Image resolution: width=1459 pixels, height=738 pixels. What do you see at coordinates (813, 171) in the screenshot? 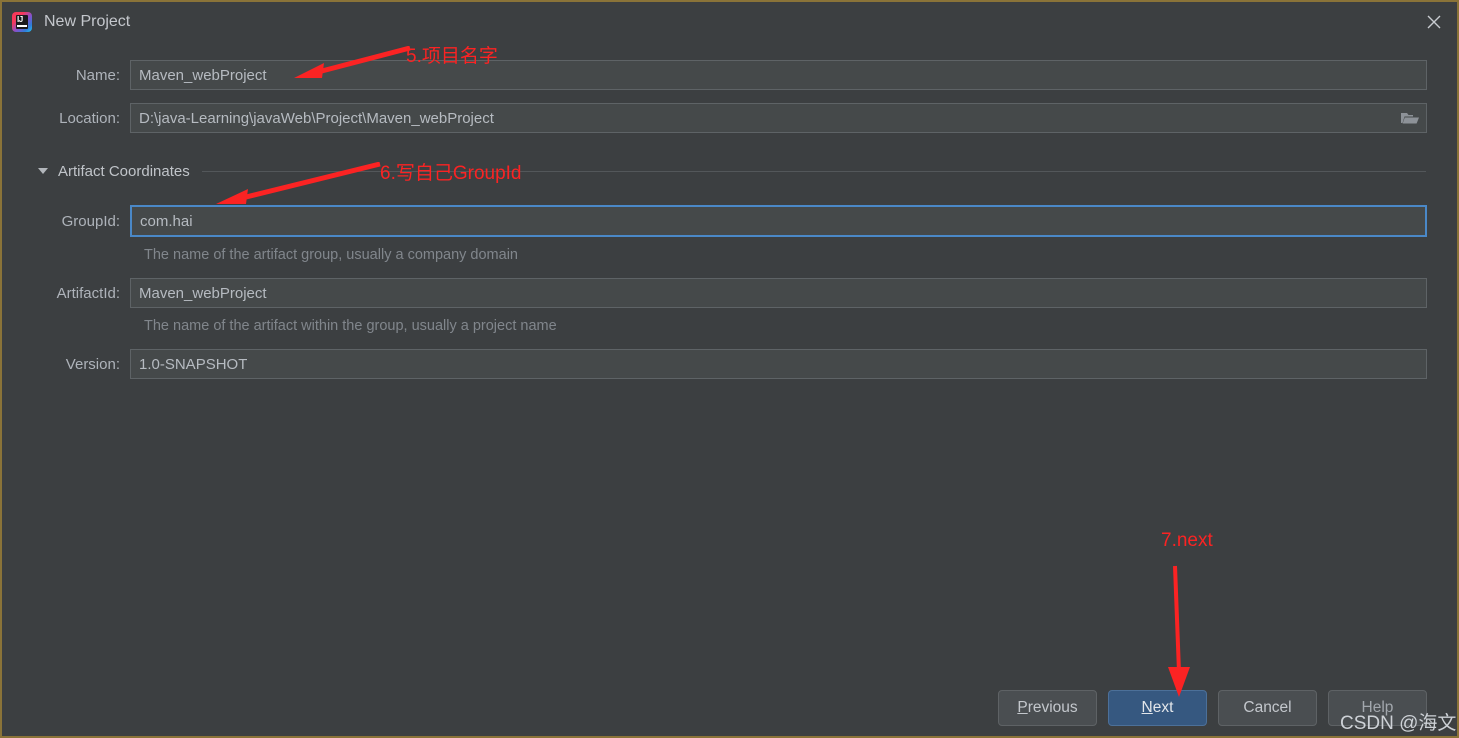
I see `section-divider` at bounding box center [813, 171].